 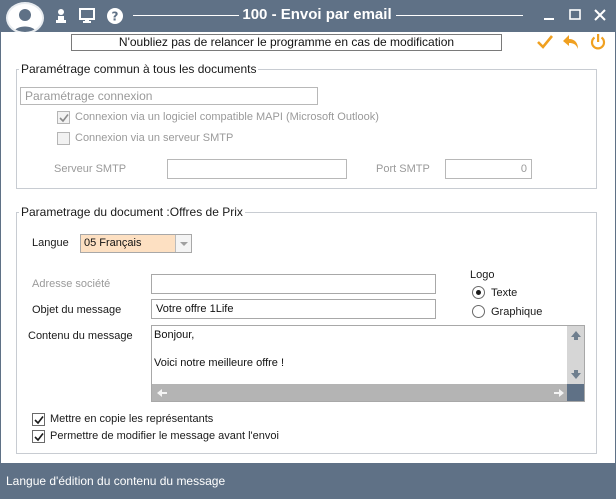 I want to click on subject-input: Votre offre 1Life, so click(x=293, y=309).